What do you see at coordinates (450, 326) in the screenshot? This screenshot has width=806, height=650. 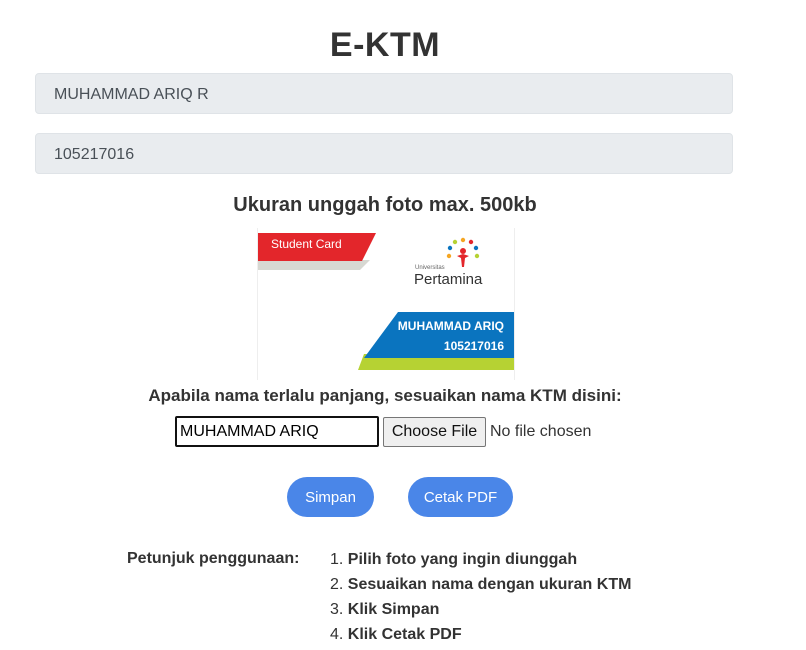 I see `card-student-name: MUHAMMAD ARIQ` at bounding box center [450, 326].